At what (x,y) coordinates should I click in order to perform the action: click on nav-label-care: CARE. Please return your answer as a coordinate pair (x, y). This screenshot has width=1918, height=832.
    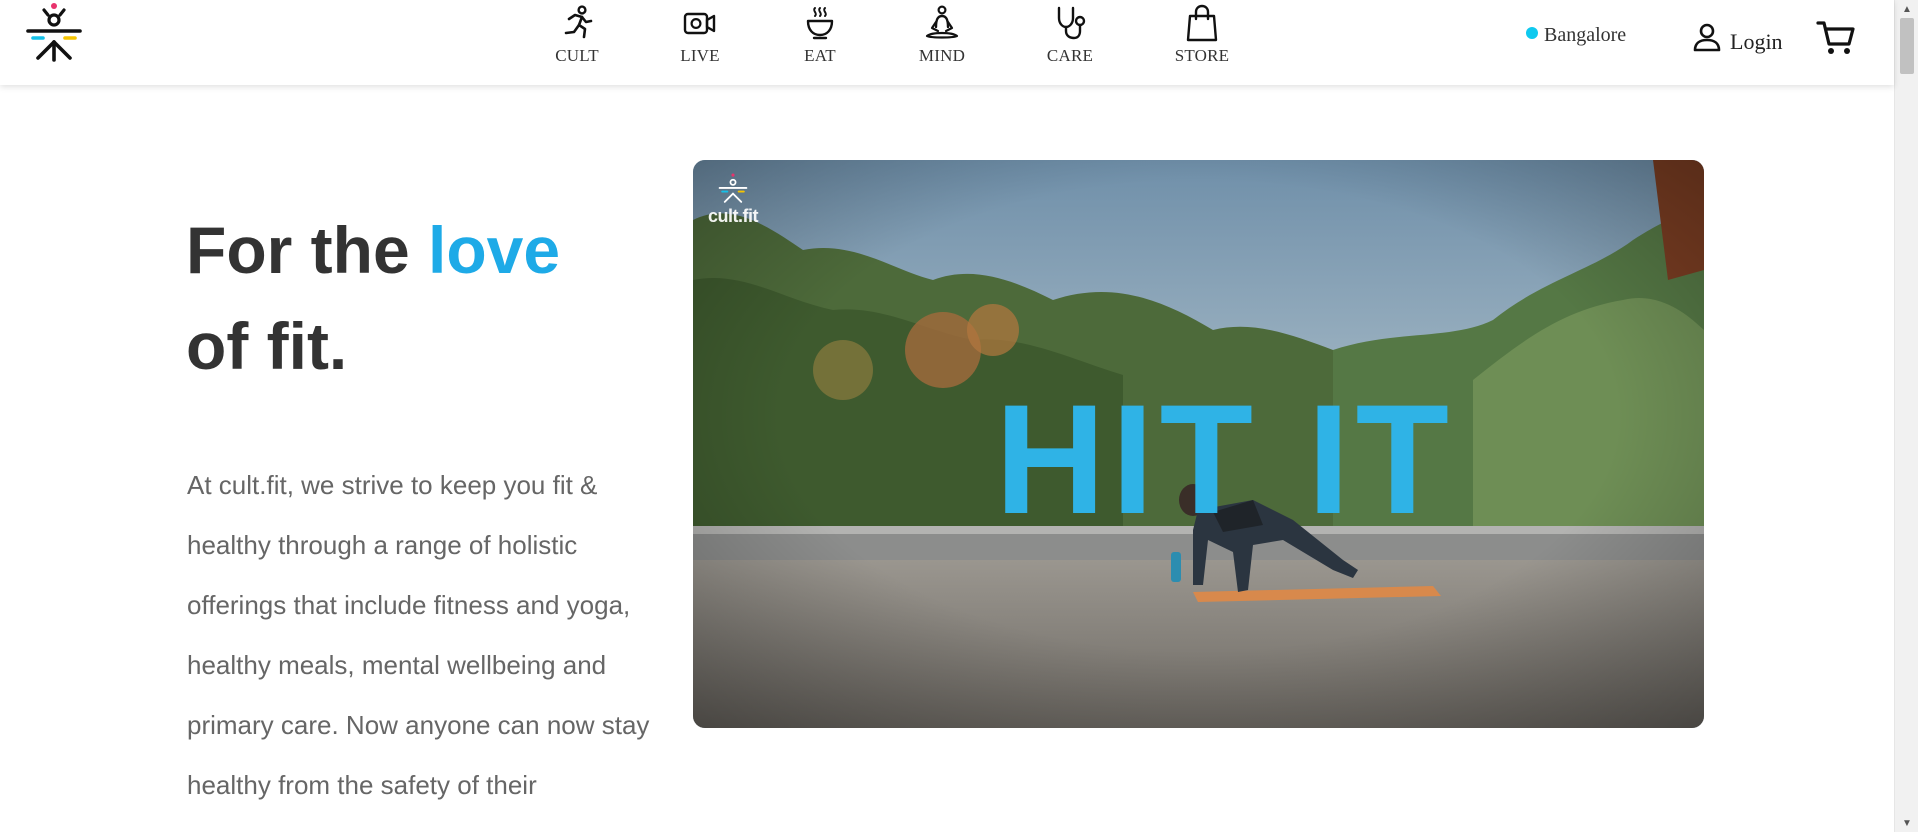
    Looking at the image, I should click on (1070, 55).